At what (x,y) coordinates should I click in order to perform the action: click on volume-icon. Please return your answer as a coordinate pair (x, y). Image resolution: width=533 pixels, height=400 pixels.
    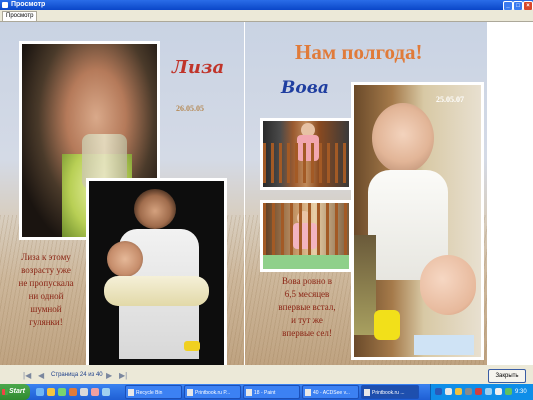
    Looking at the image, I should click on (498, 391).